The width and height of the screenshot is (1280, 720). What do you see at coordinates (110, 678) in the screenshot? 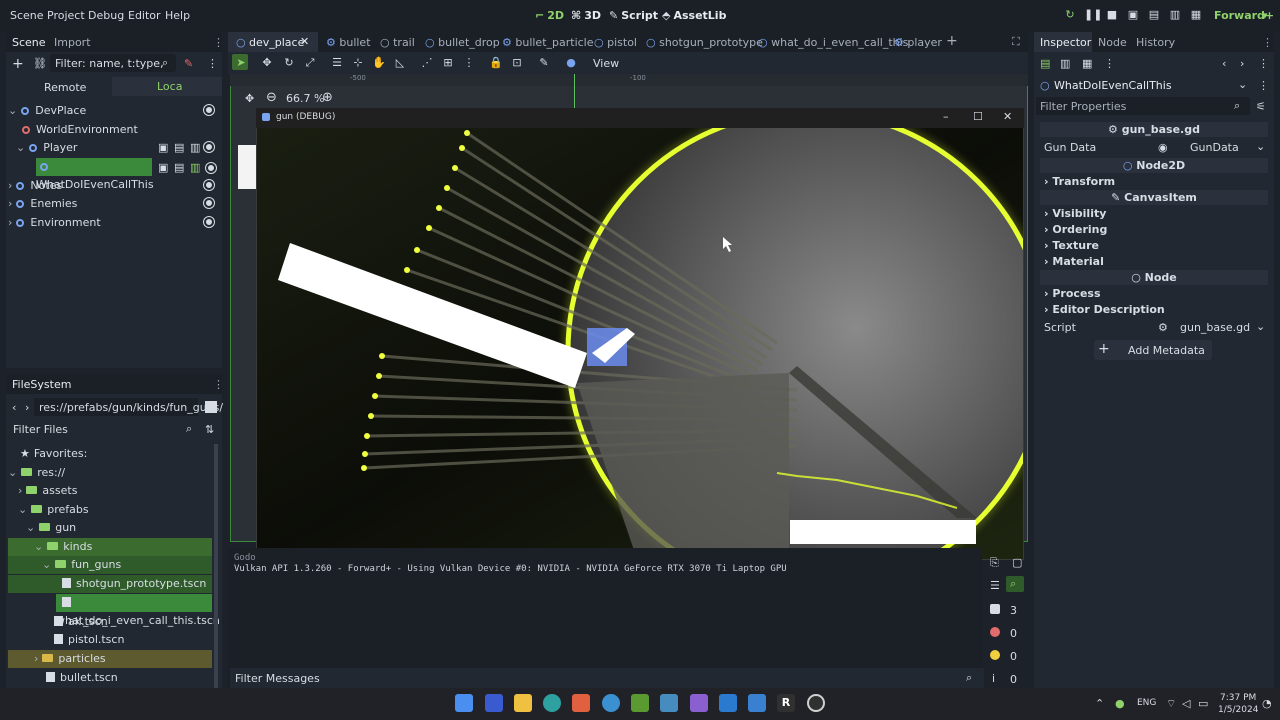
I see `fs-bullet: bullet.tscn` at bounding box center [110, 678].